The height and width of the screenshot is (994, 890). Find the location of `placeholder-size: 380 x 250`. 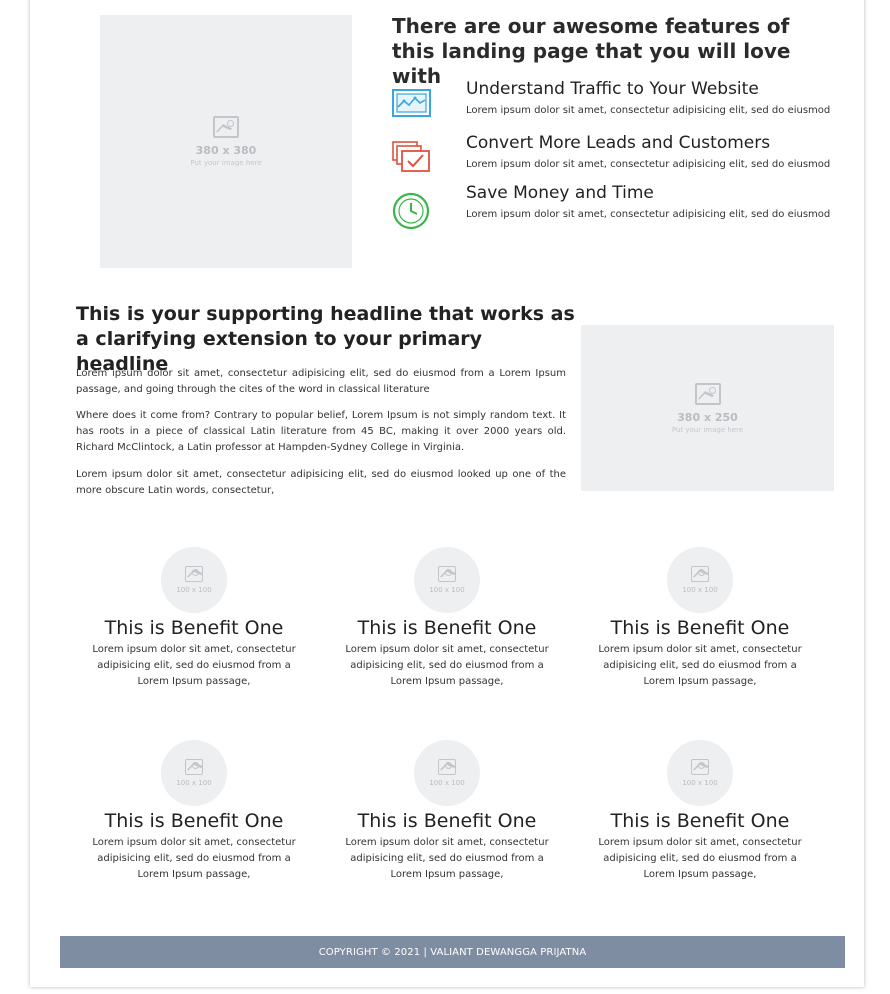

placeholder-size: 380 x 250 is located at coordinates (707, 417).